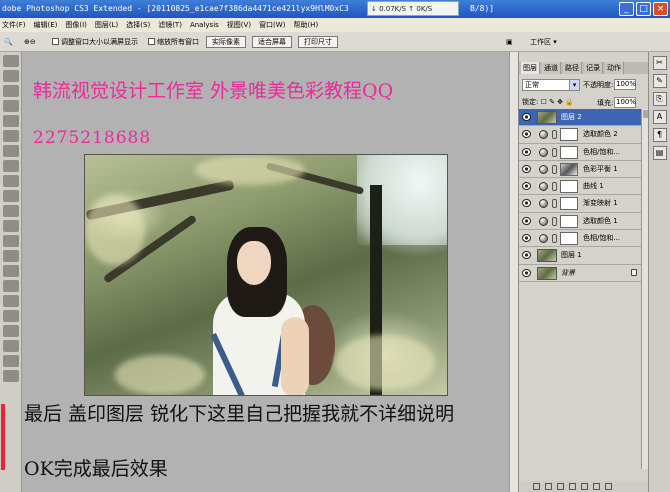 The image size is (670, 492). I want to click on maximize-button: □, so click(643, 9).